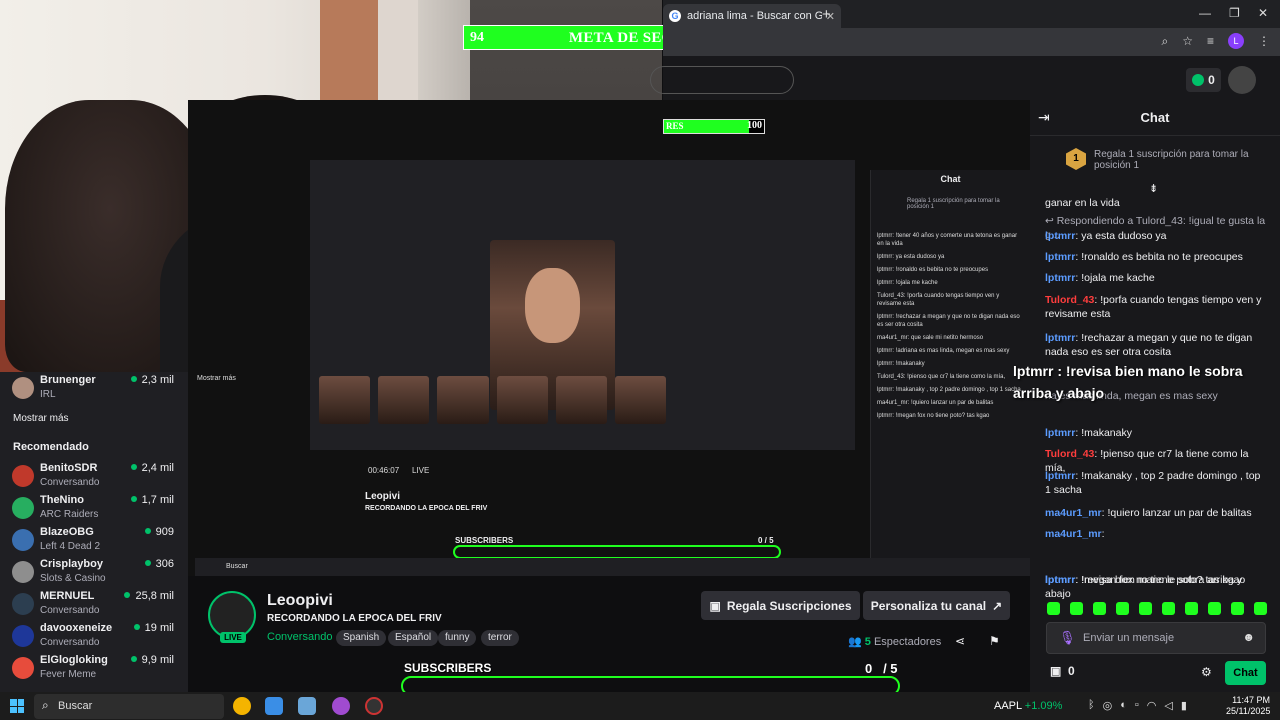  What do you see at coordinates (1203, 80) in the screenshot?
I see `coins-button: 0` at bounding box center [1203, 80].